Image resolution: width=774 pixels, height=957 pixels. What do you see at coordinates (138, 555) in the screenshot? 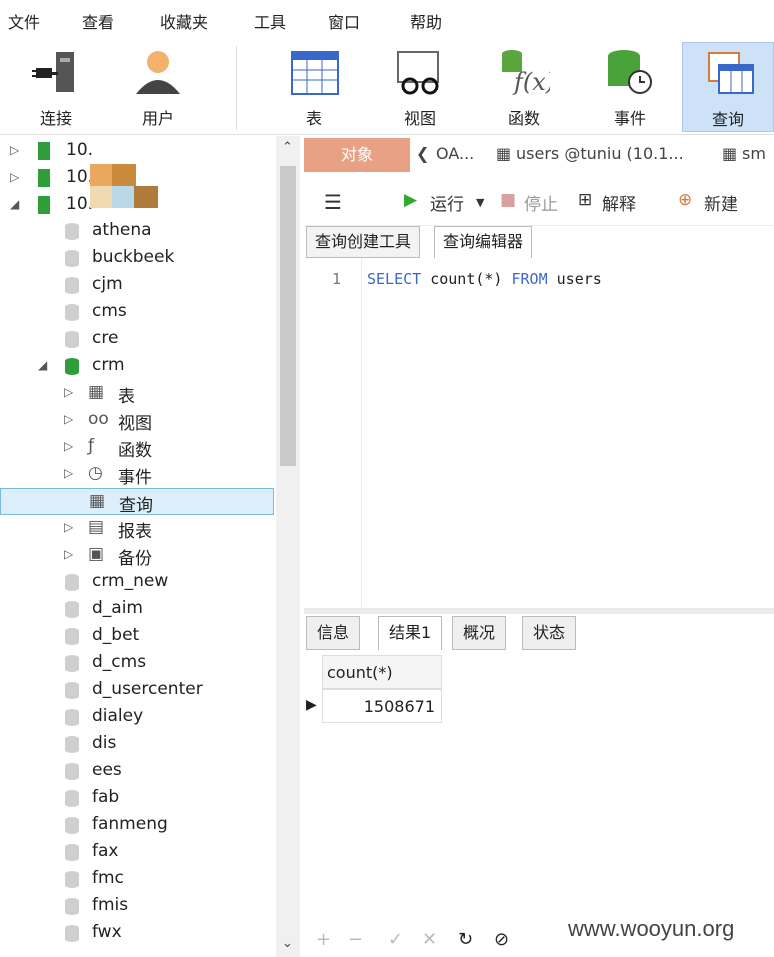
I see `crm-child-item: ▷ ▣ 备份` at bounding box center [138, 555].